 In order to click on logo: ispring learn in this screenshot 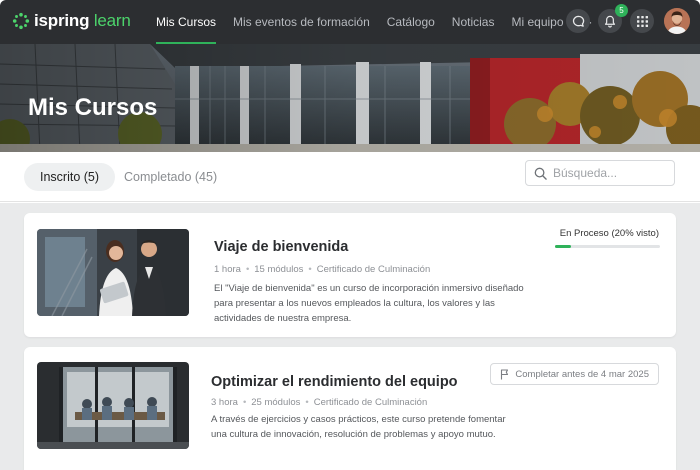, I will do `click(71, 21)`.